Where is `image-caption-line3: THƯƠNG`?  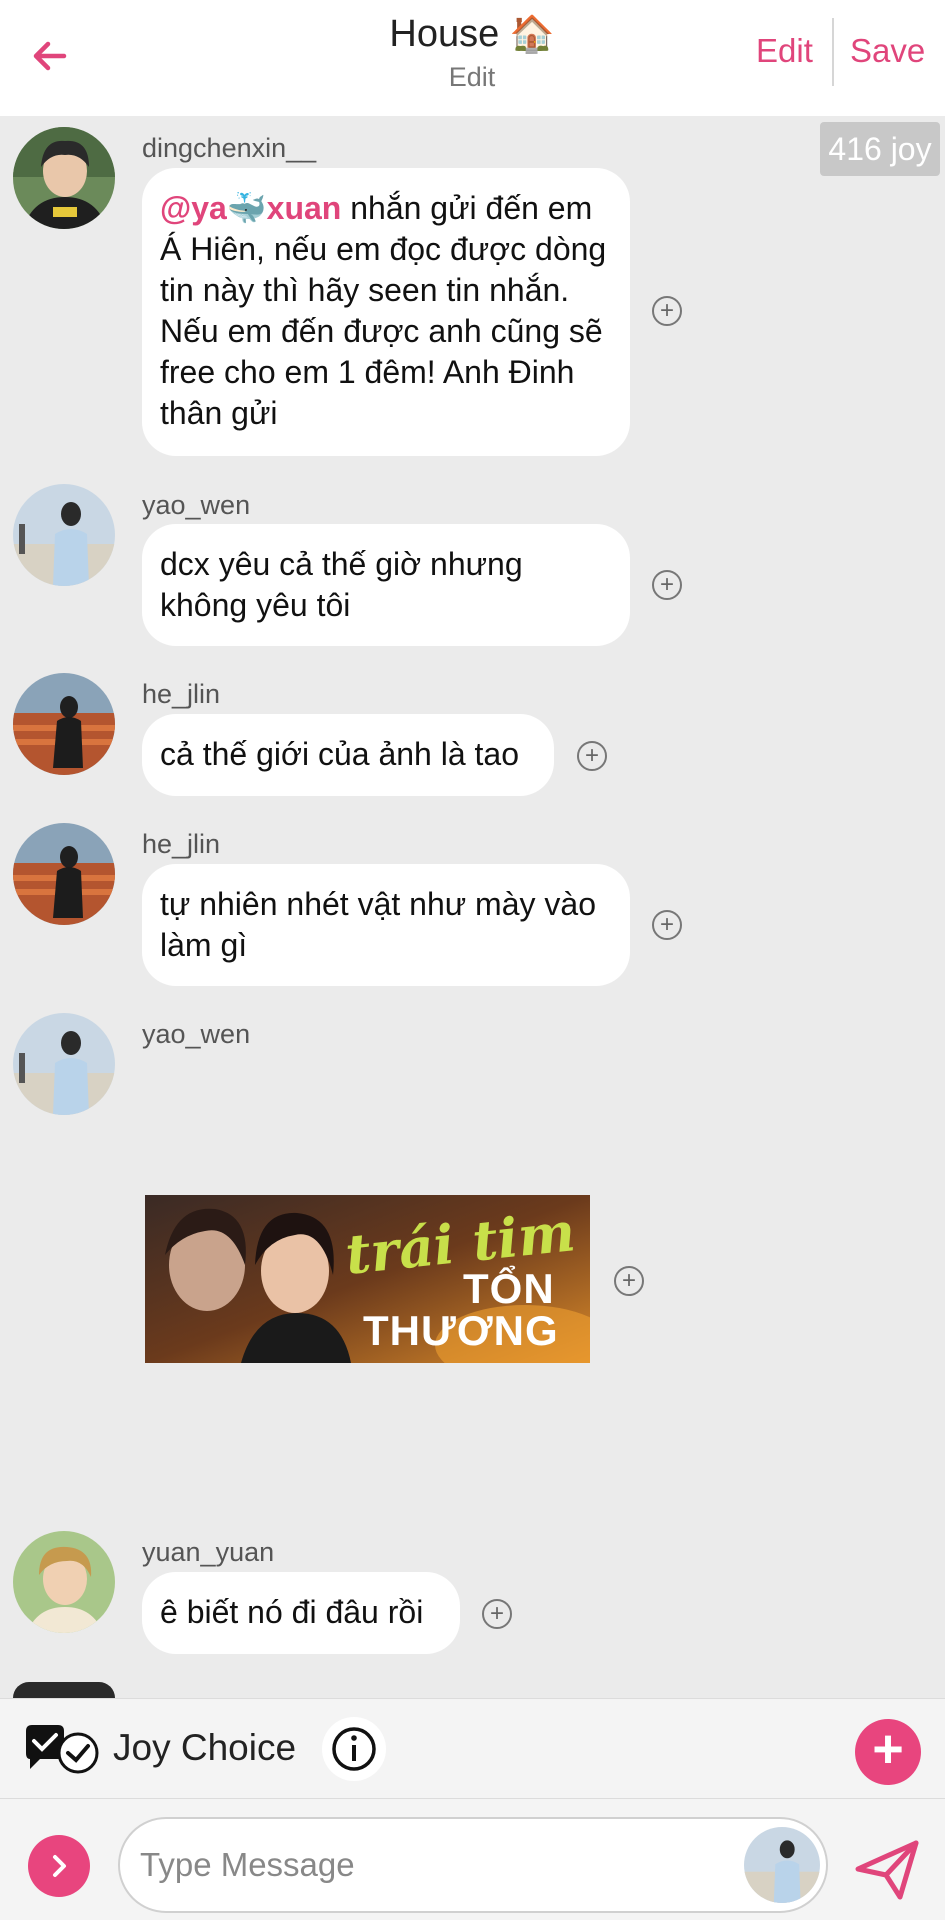
image-caption-line3: THƯƠNG is located at coordinates (461, 1330).